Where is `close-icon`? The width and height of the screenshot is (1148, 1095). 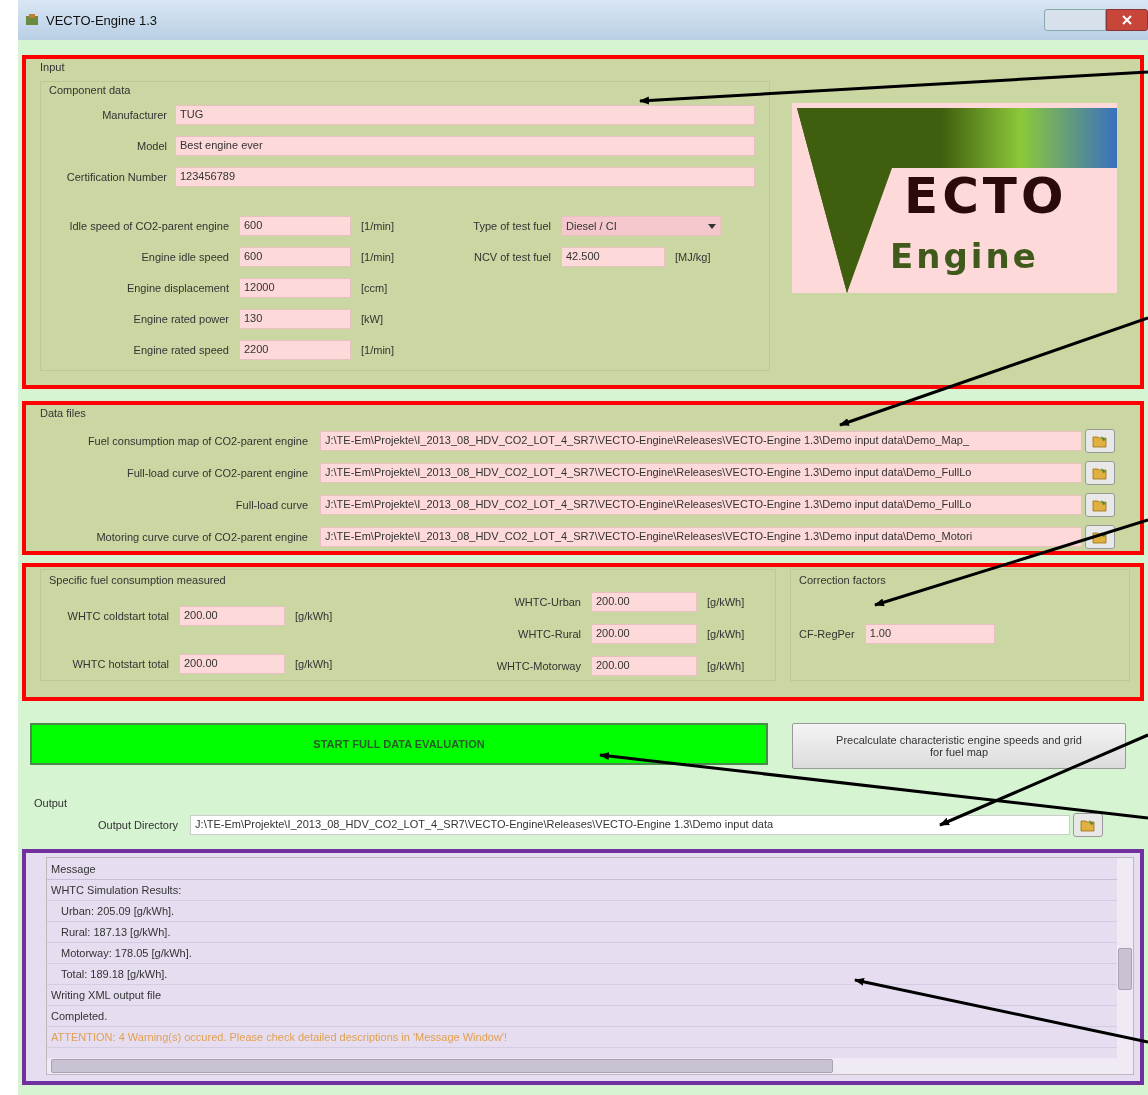 close-icon is located at coordinates (1127, 20).